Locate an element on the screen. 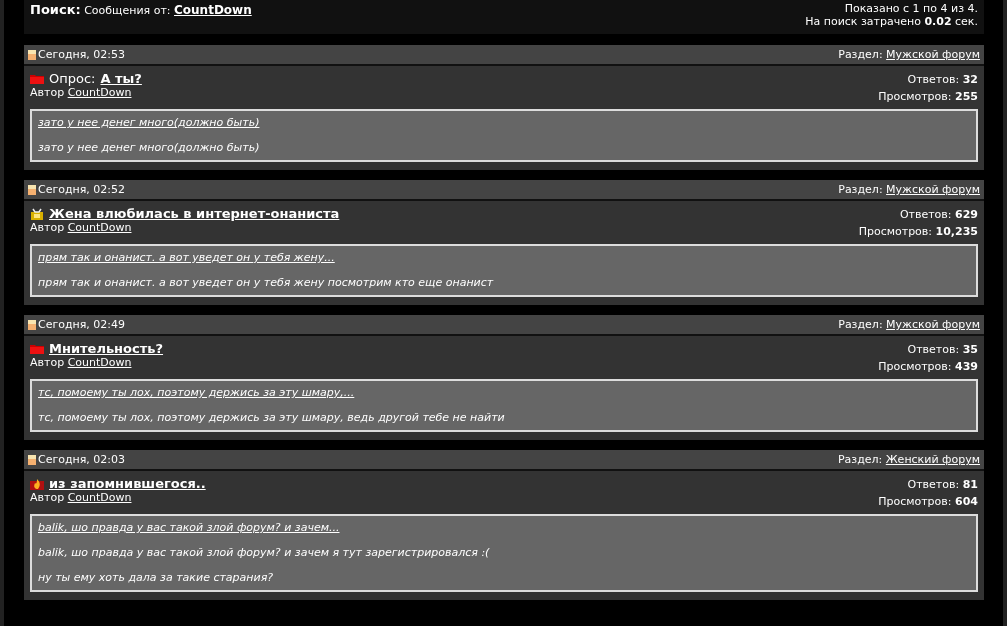 This screenshot has height=626, width=1007. views-count: Просмотров: 10,235 is located at coordinates (918, 232).